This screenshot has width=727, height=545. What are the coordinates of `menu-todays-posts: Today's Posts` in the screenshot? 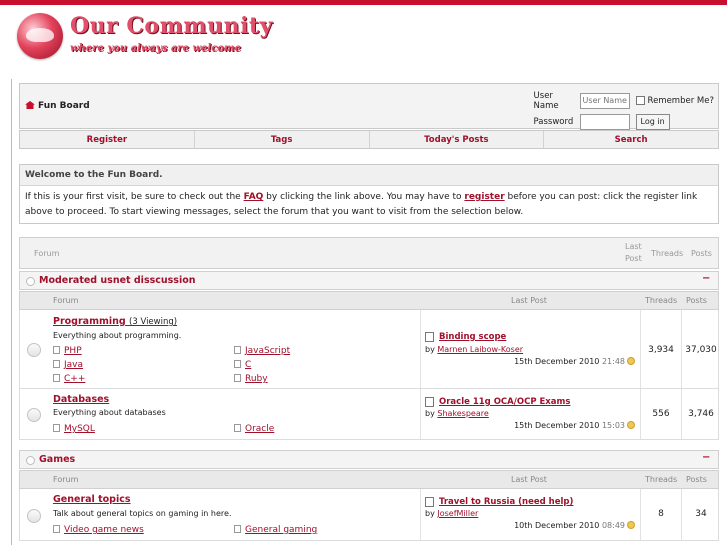 It's located at (457, 139).